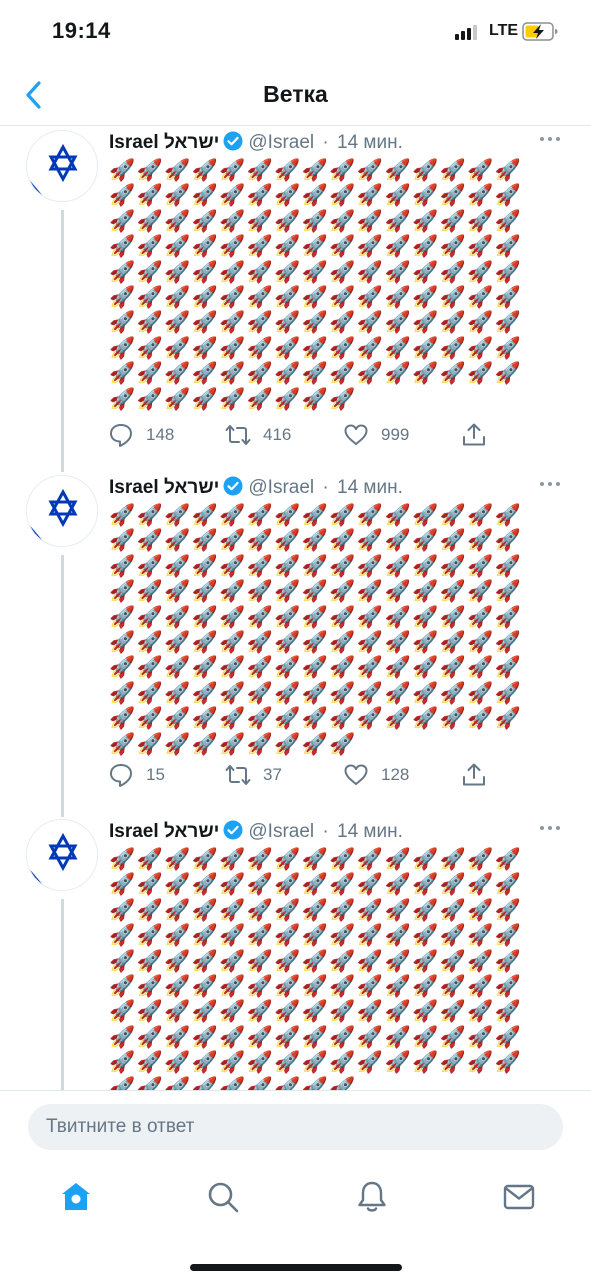 This screenshot has width=591, height=1280. What do you see at coordinates (296, 1267) in the screenshot?
I see `home-indicator` at bounding box center [296, 1267].